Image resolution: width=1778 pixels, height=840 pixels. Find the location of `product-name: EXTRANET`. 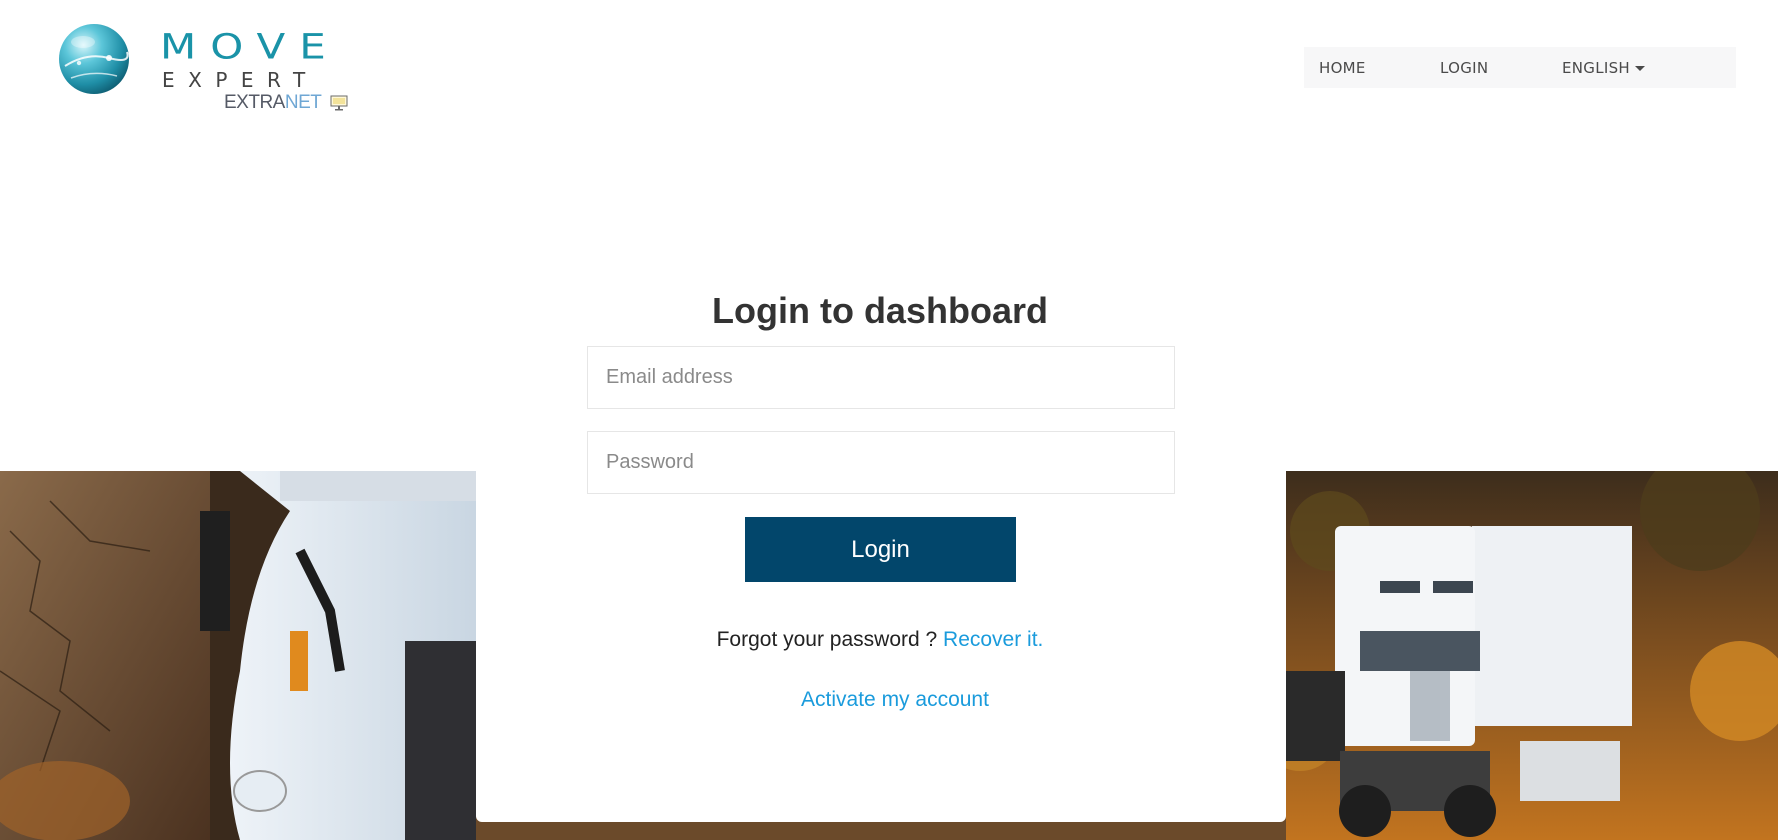

product-name: EXTRANET is located at coordinates (273, 103).